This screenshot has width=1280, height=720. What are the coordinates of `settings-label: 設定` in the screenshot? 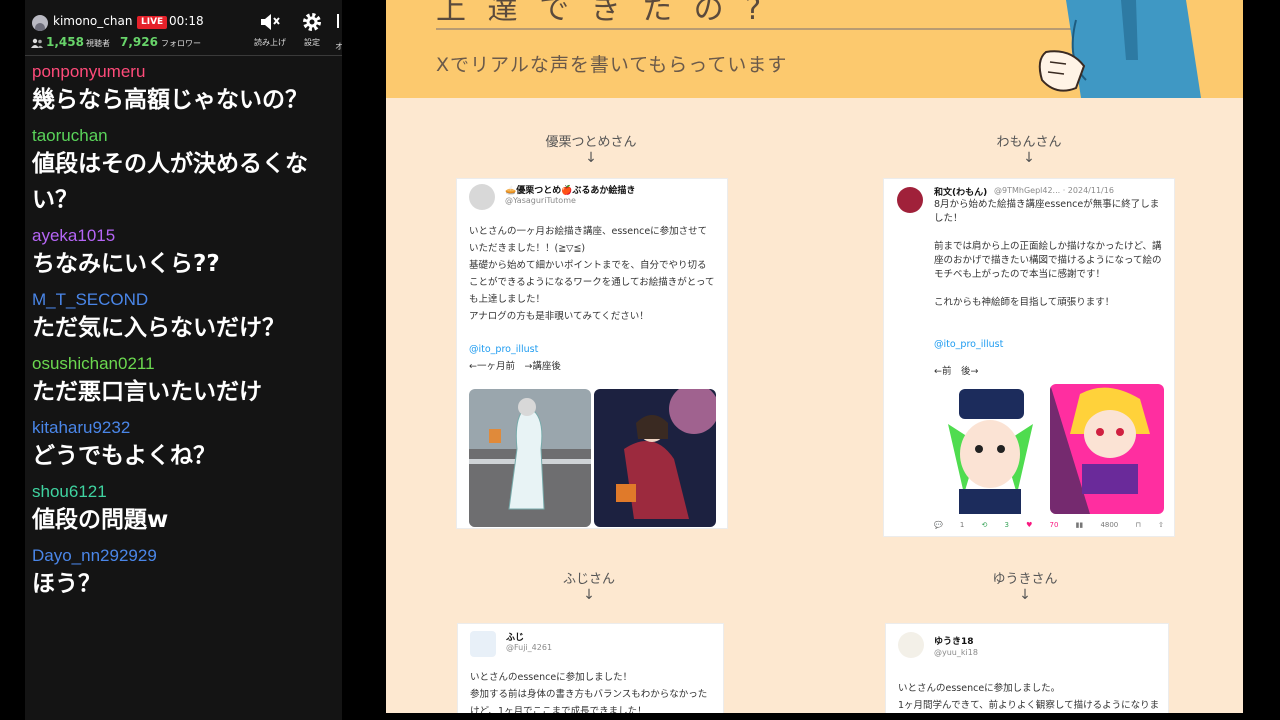 It's located at (312, 42).